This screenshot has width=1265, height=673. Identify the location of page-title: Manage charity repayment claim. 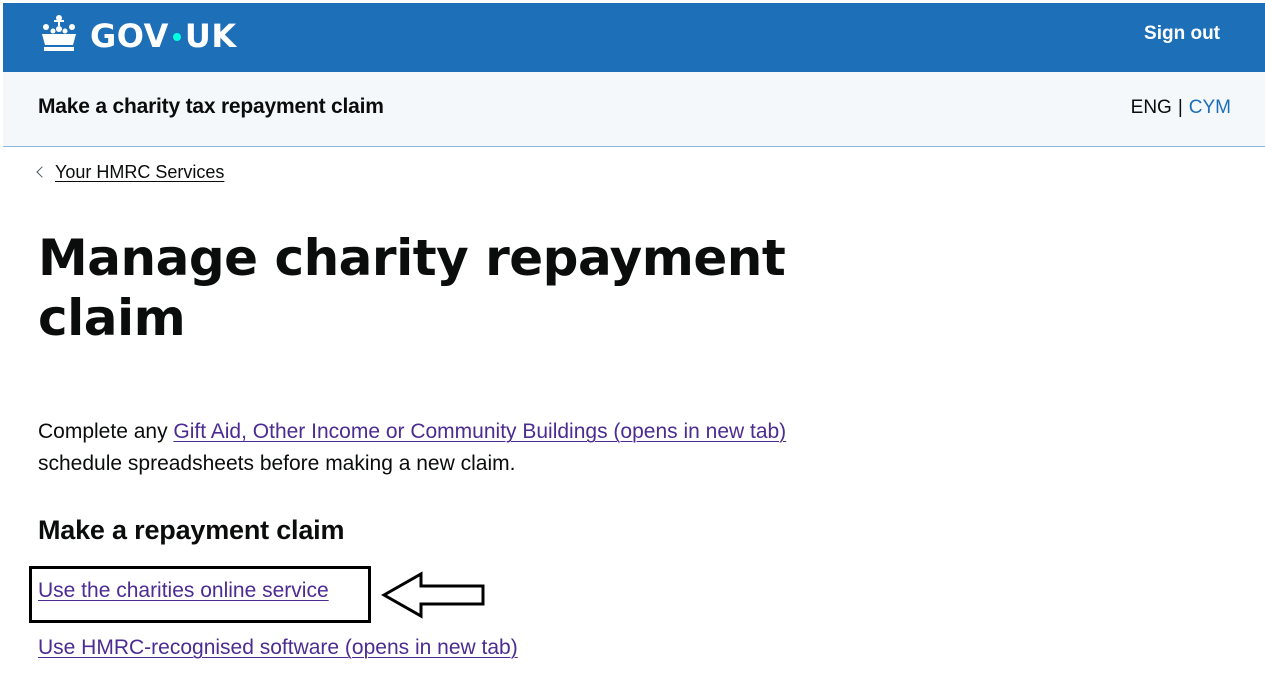
(412, 288).